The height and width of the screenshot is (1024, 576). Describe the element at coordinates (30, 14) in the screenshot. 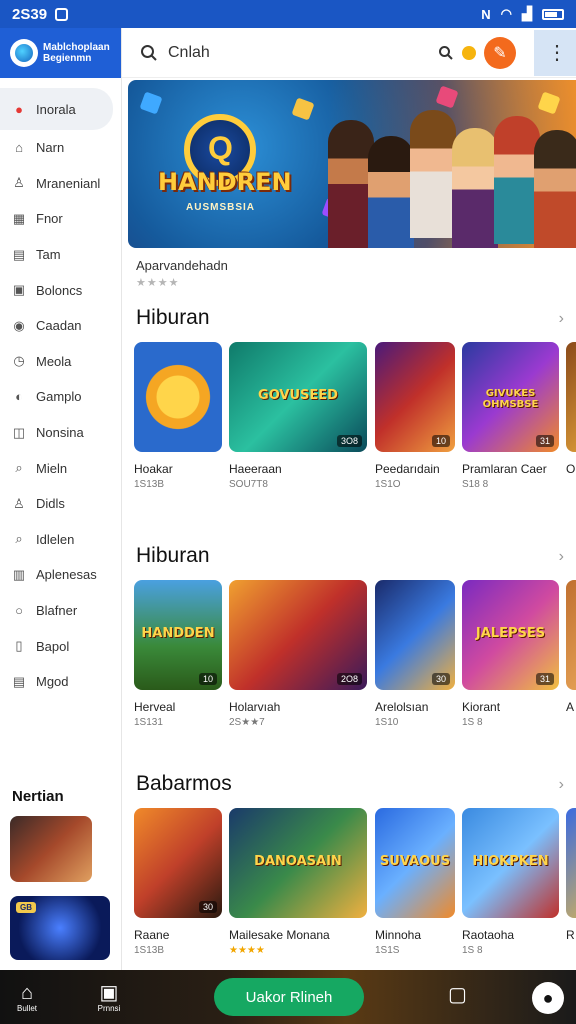

I see `status-time: 2S39` at that location.